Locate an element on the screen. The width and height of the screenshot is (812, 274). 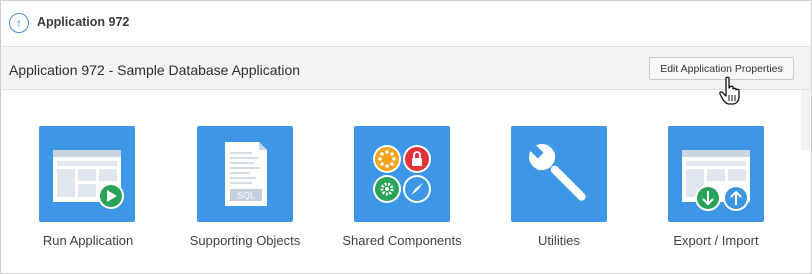
wrench-icon is located at coordinates (556, 171).